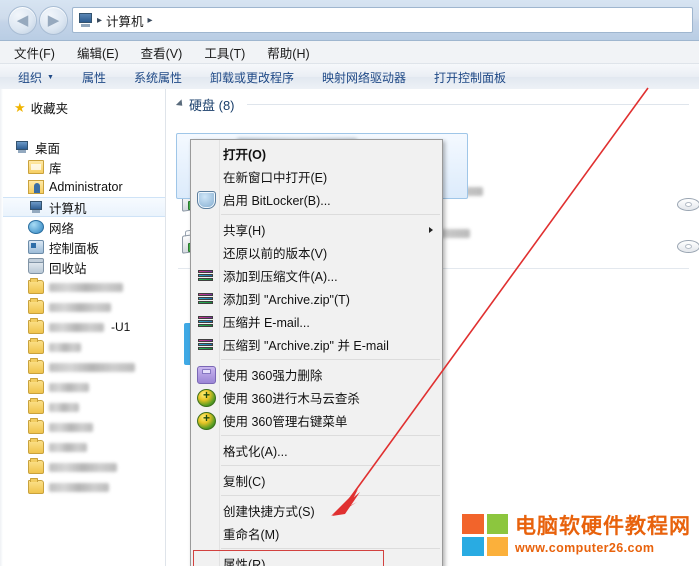 The image size is (699, 566). What do you see at coordinates (316, 176) in the screenshot?
I see `context-menu-item: 在新窗口中打开(E)` at bounding box center [316, 176].